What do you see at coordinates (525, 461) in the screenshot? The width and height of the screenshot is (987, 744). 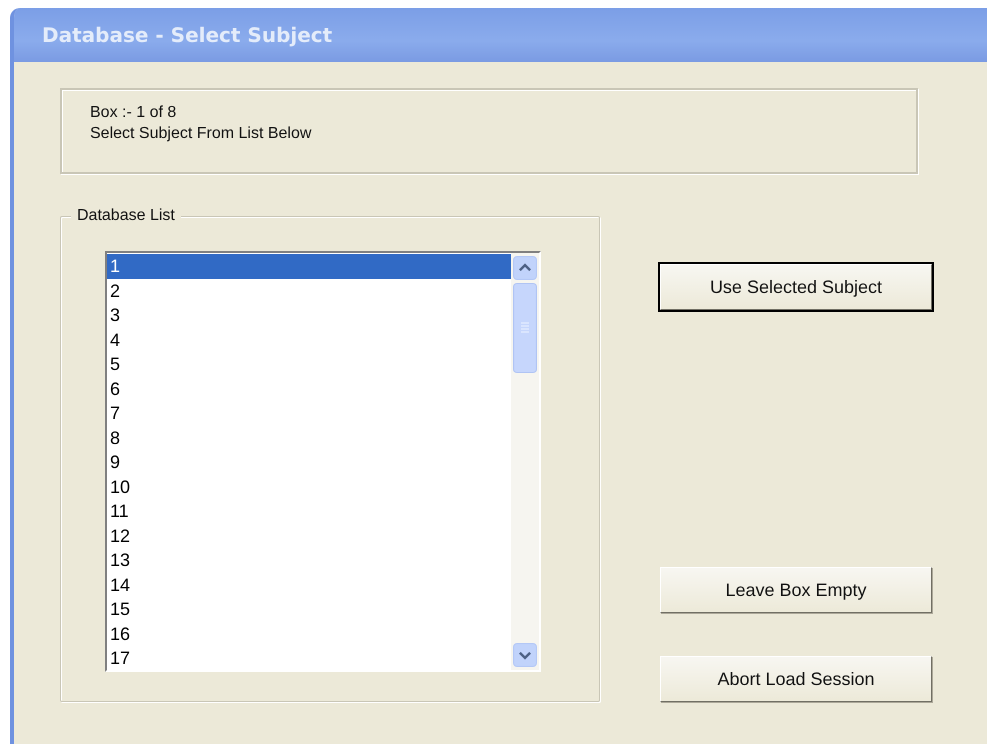 I see `scrollbar` at bounding box center [525, 461].